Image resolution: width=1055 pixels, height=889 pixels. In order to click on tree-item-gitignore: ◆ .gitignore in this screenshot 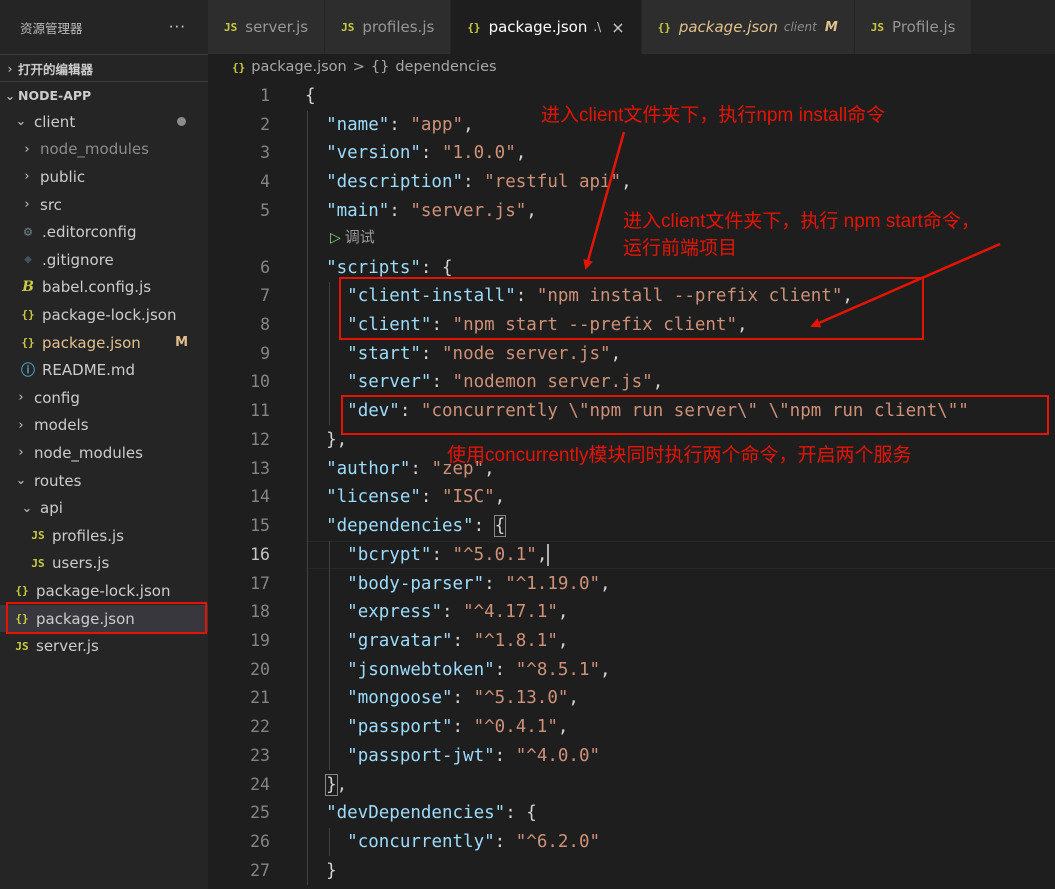, I will do `click(104, 260)`.